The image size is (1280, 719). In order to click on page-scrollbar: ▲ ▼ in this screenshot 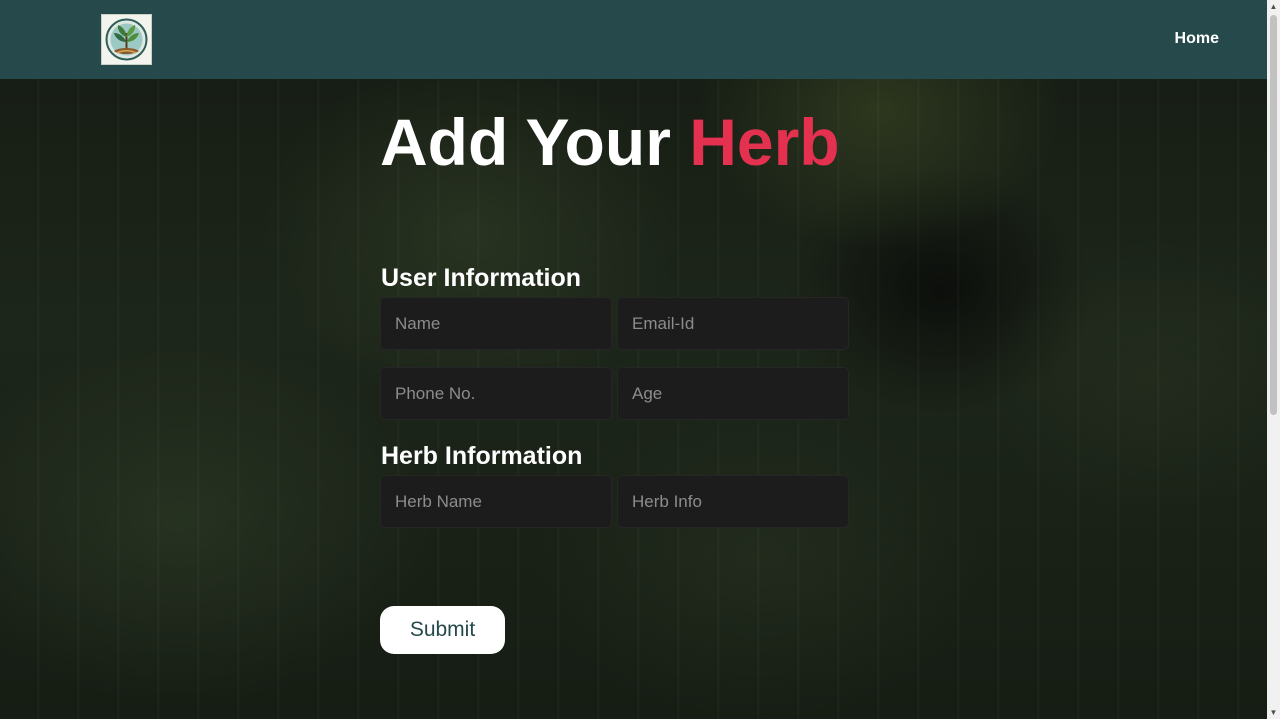, I will do `click(1273, 359)`.